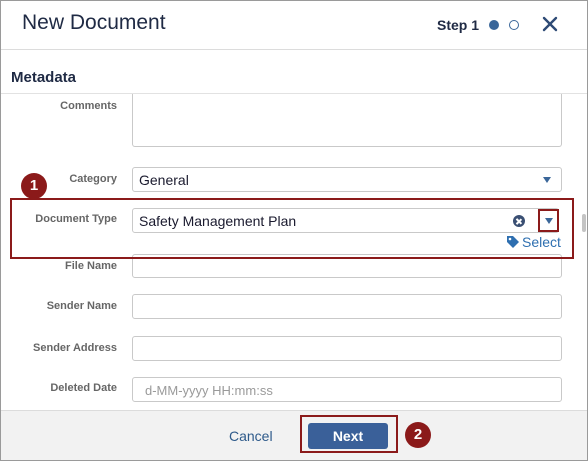  I want to click on dialog-footer: Cancel Next, so click(294, 435).